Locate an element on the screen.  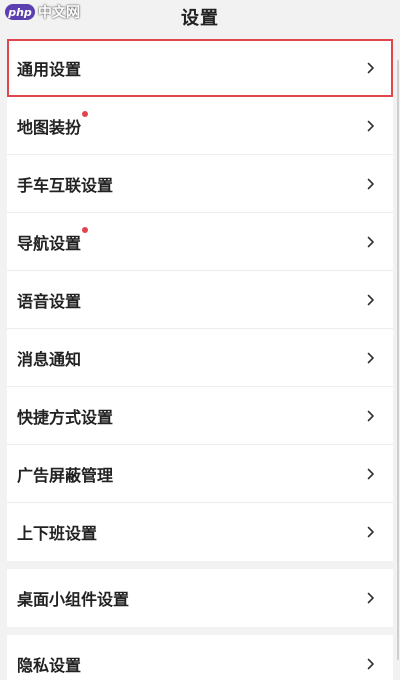
settings-item-label: 地图装扮 is located at coordinates (53, 124).